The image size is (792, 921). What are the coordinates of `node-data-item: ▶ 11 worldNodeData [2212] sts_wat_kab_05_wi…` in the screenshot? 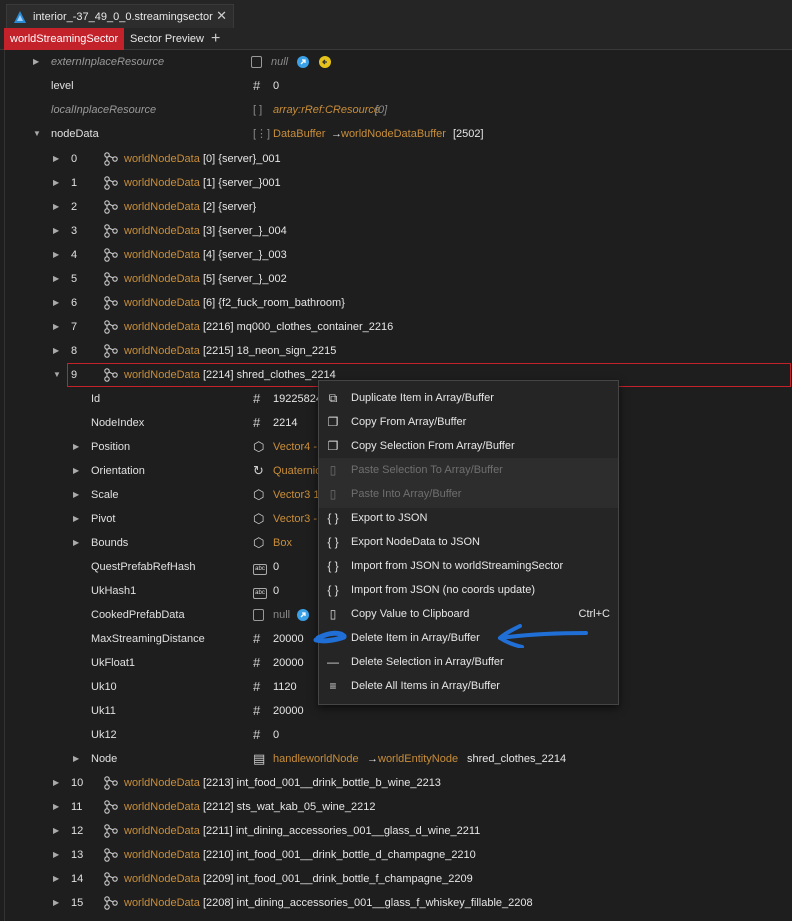 It's located at (398, 807).